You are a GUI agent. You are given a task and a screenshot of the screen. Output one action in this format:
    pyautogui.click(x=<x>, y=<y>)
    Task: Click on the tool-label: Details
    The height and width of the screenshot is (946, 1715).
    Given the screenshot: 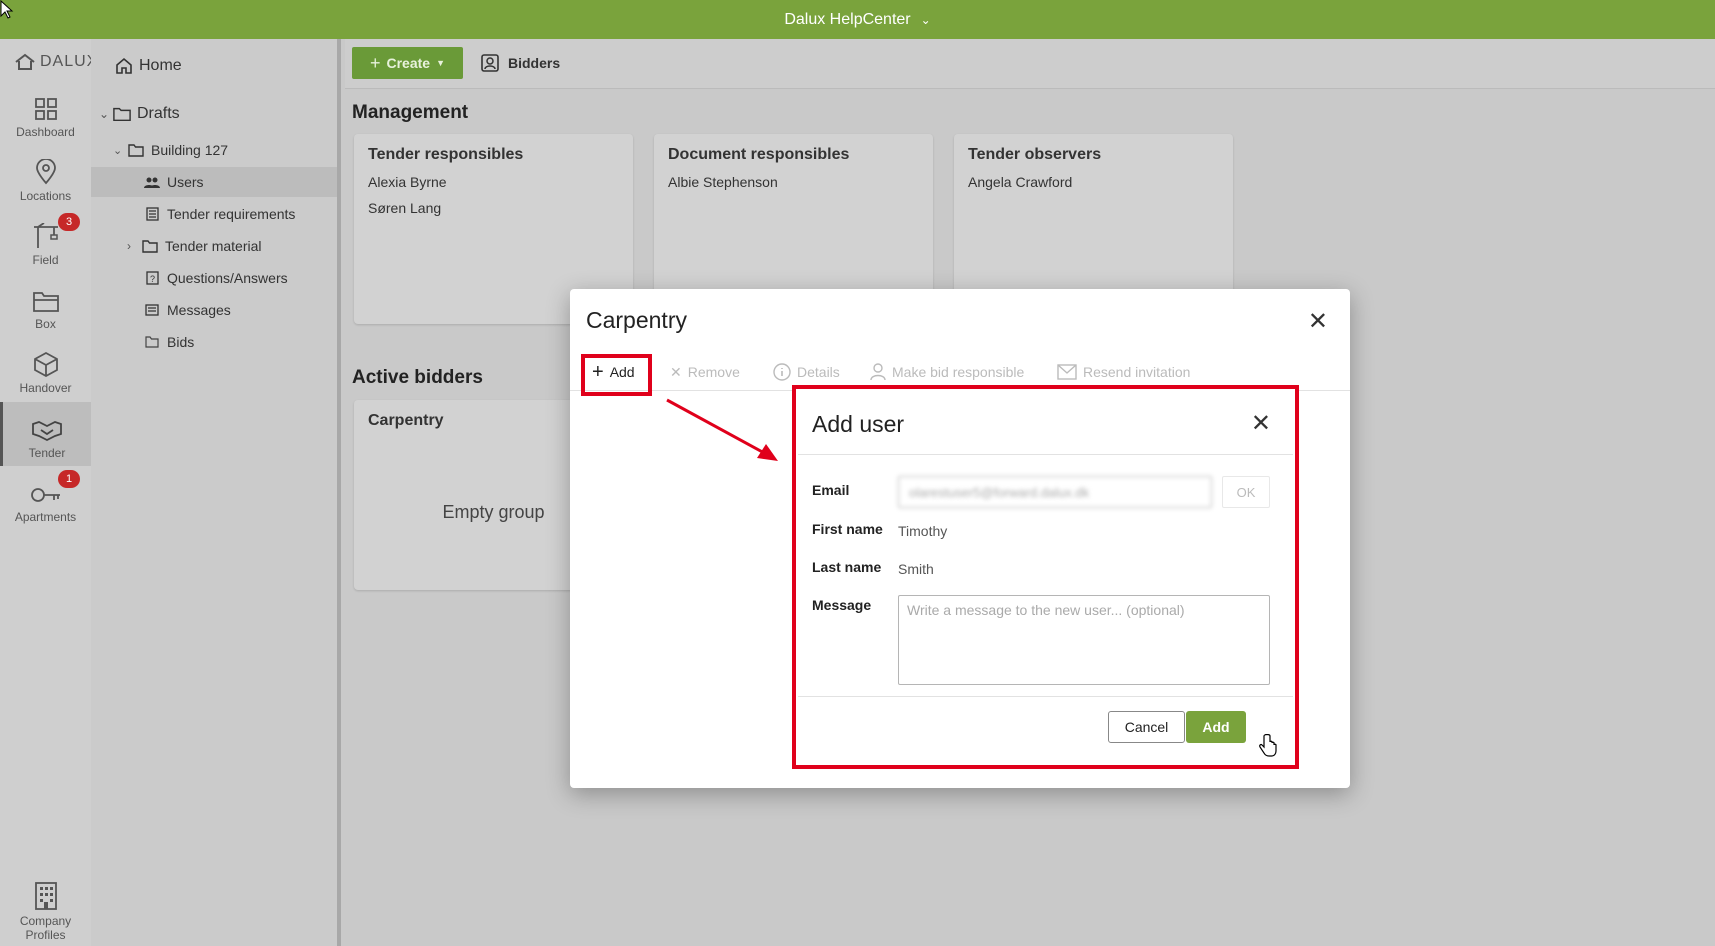 What is the action you would take?
    pyautogui.click(x=818, y=372)
    